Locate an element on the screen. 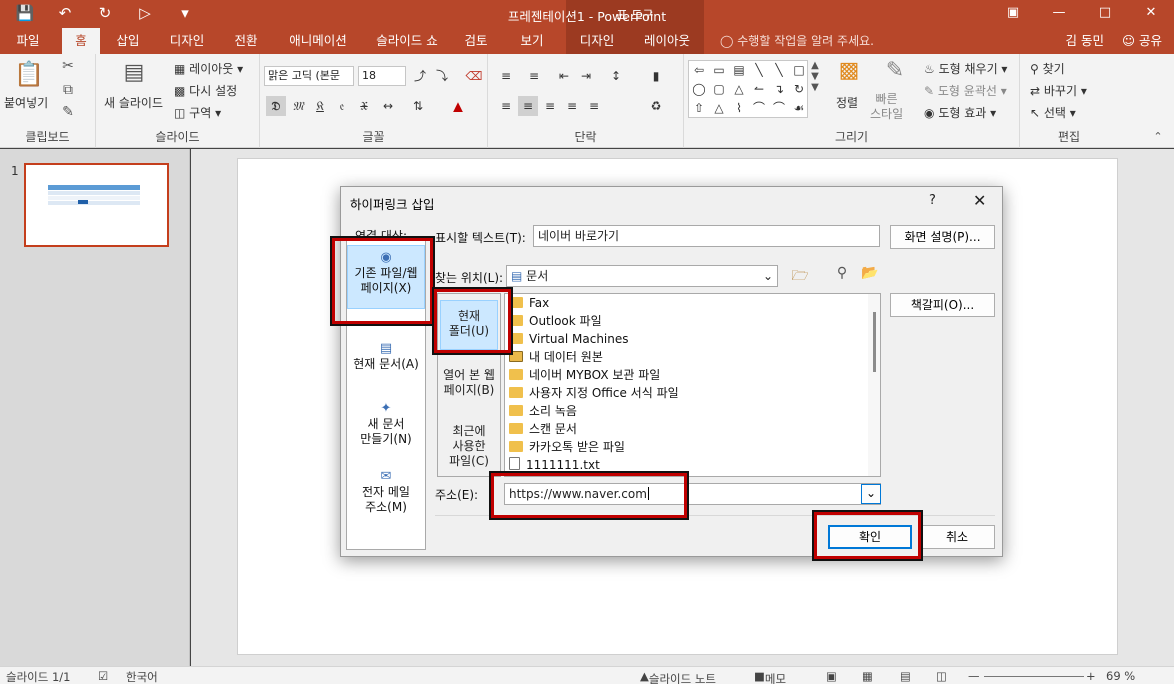  link-this-document: ▤ 현재 문서(A) is located at coordinates (386, 361).